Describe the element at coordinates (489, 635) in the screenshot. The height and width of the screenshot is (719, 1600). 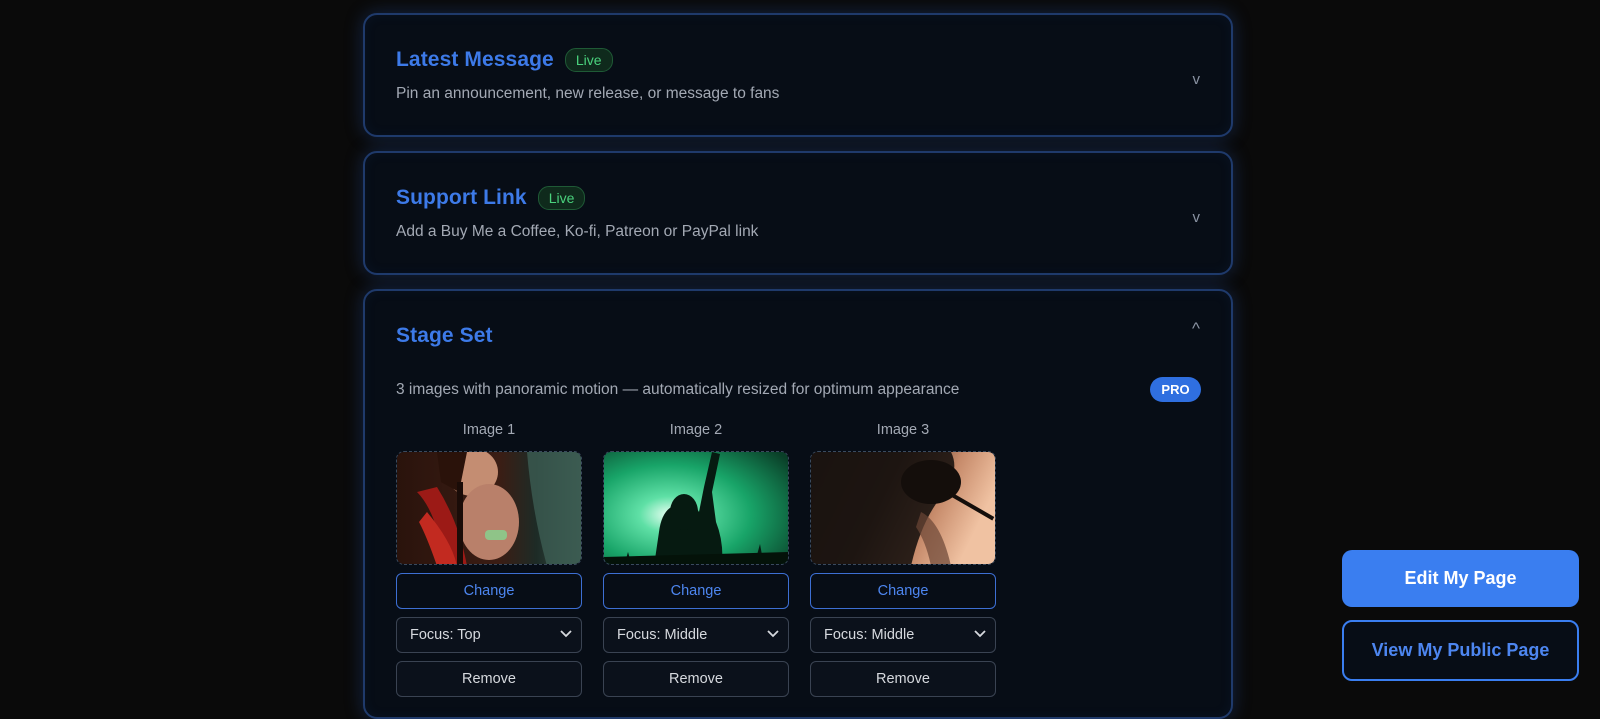
I see `focus-select: Focus: Top` at that location.